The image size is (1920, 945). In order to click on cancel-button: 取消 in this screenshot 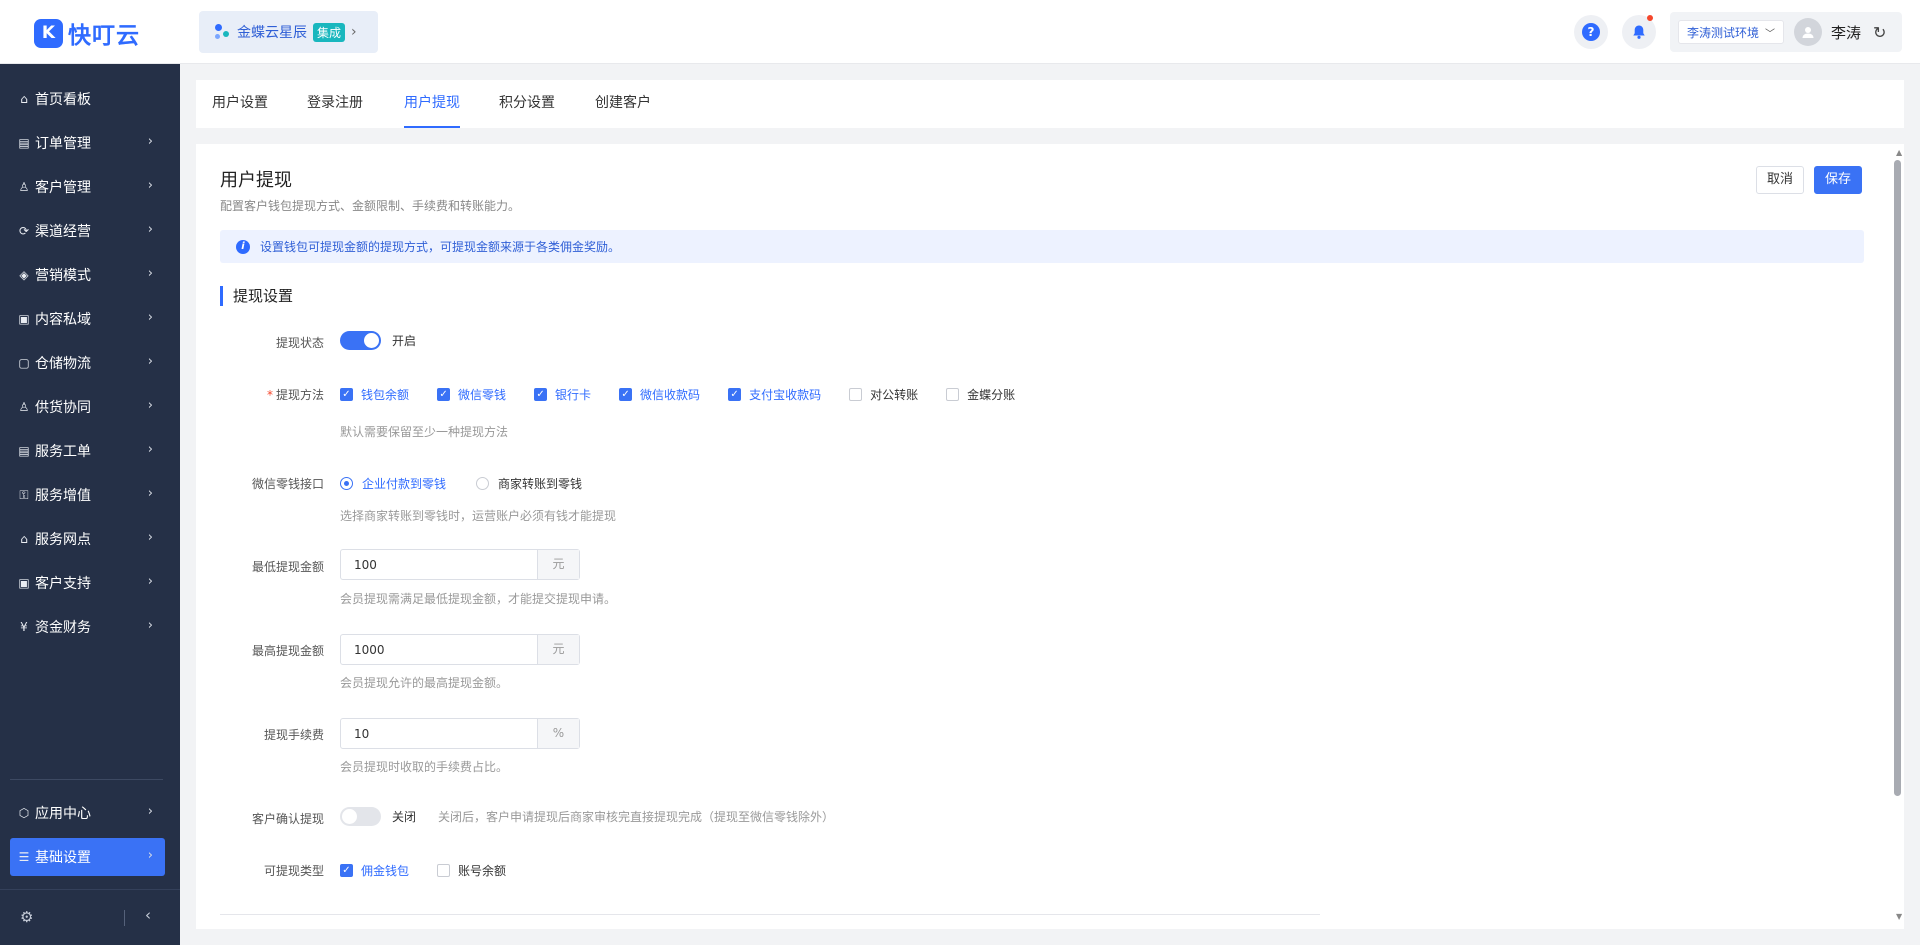, I will do `click(1780, 180)`.